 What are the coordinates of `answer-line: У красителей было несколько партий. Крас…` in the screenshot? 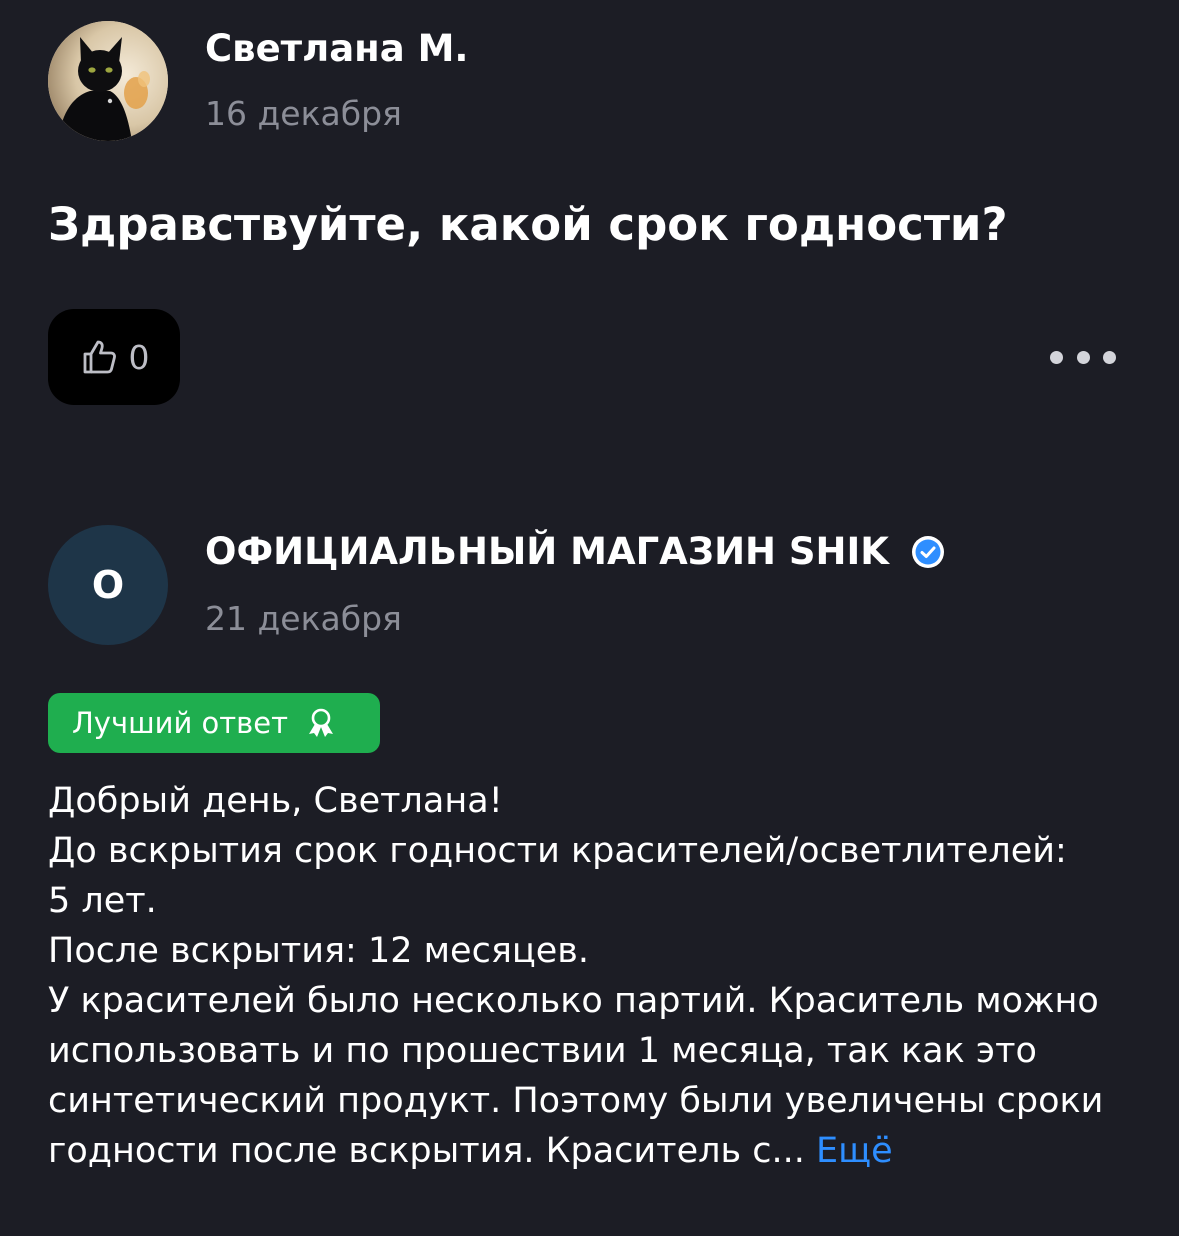 It's located at (573, 1001).